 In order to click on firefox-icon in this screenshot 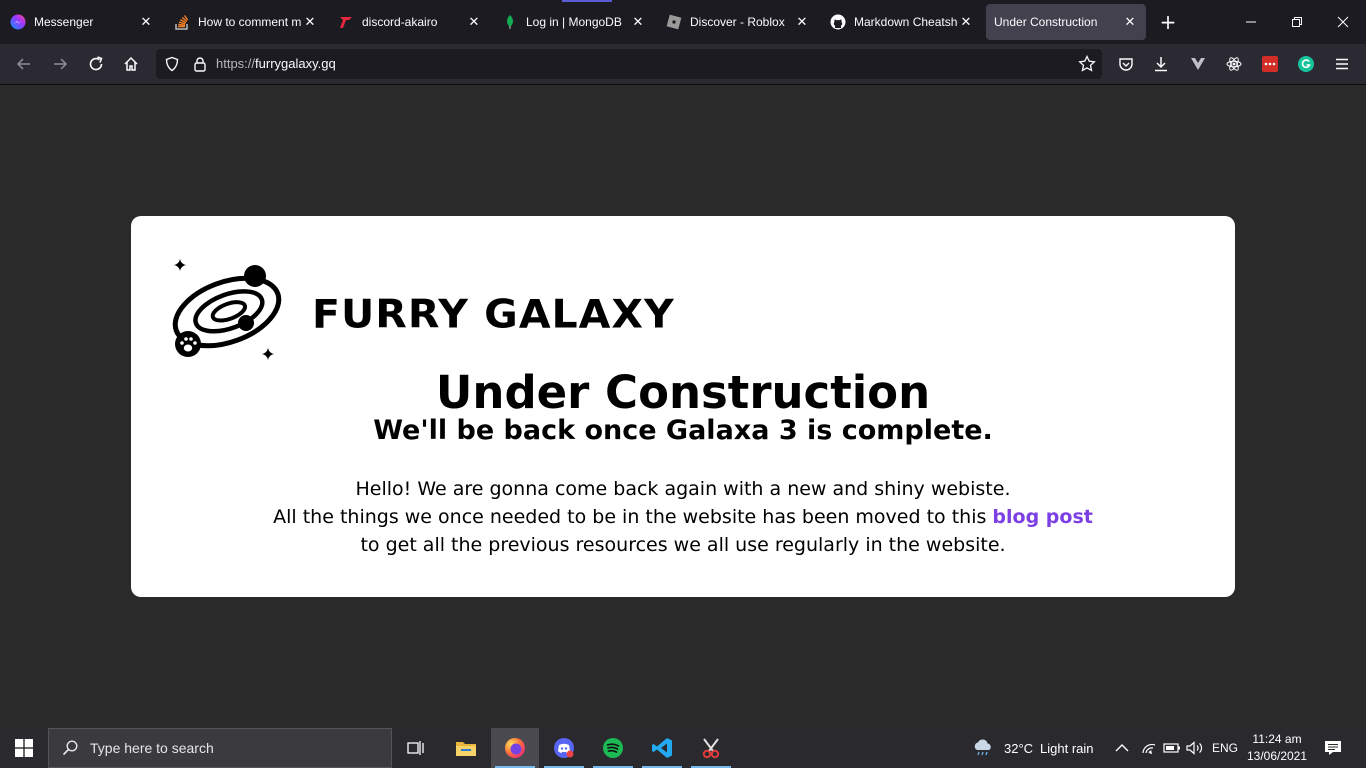, I will do `click(515, 748)`.